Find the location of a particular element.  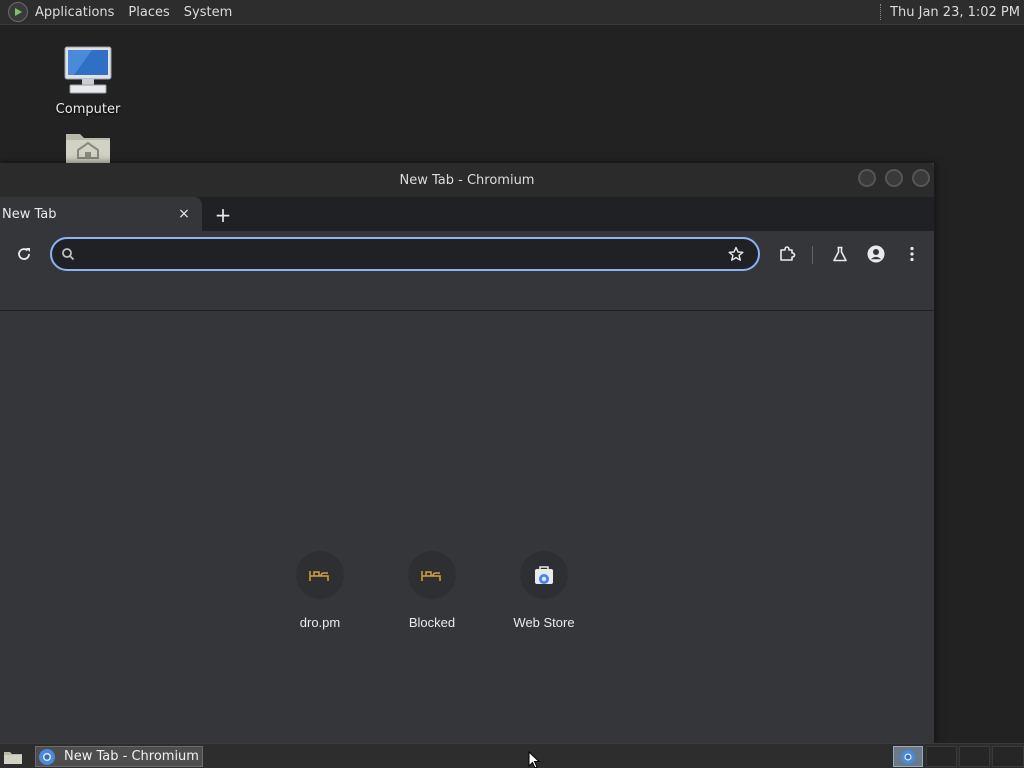

shortcut-label: dro.pm is located at coordinates (320, 622).